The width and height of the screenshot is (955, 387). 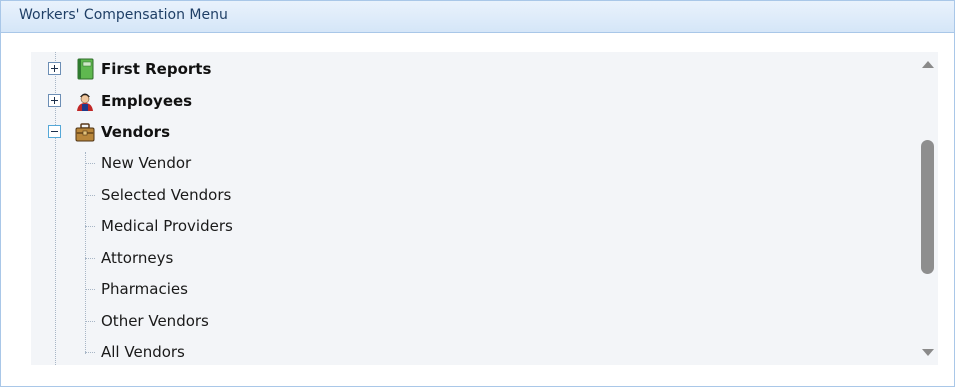 What do you see at coordinates (477, 17) in the screenshot?
I see `panel-header: Workers' Compensation Menu` at bounding box center [477, 17].